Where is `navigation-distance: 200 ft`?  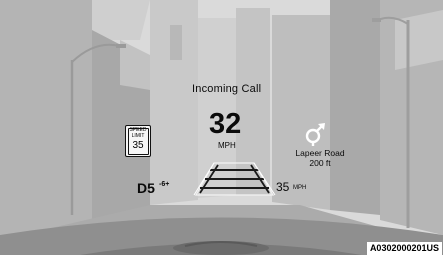 navigation-distance: 200 ft is located at coordinates (320, 163).